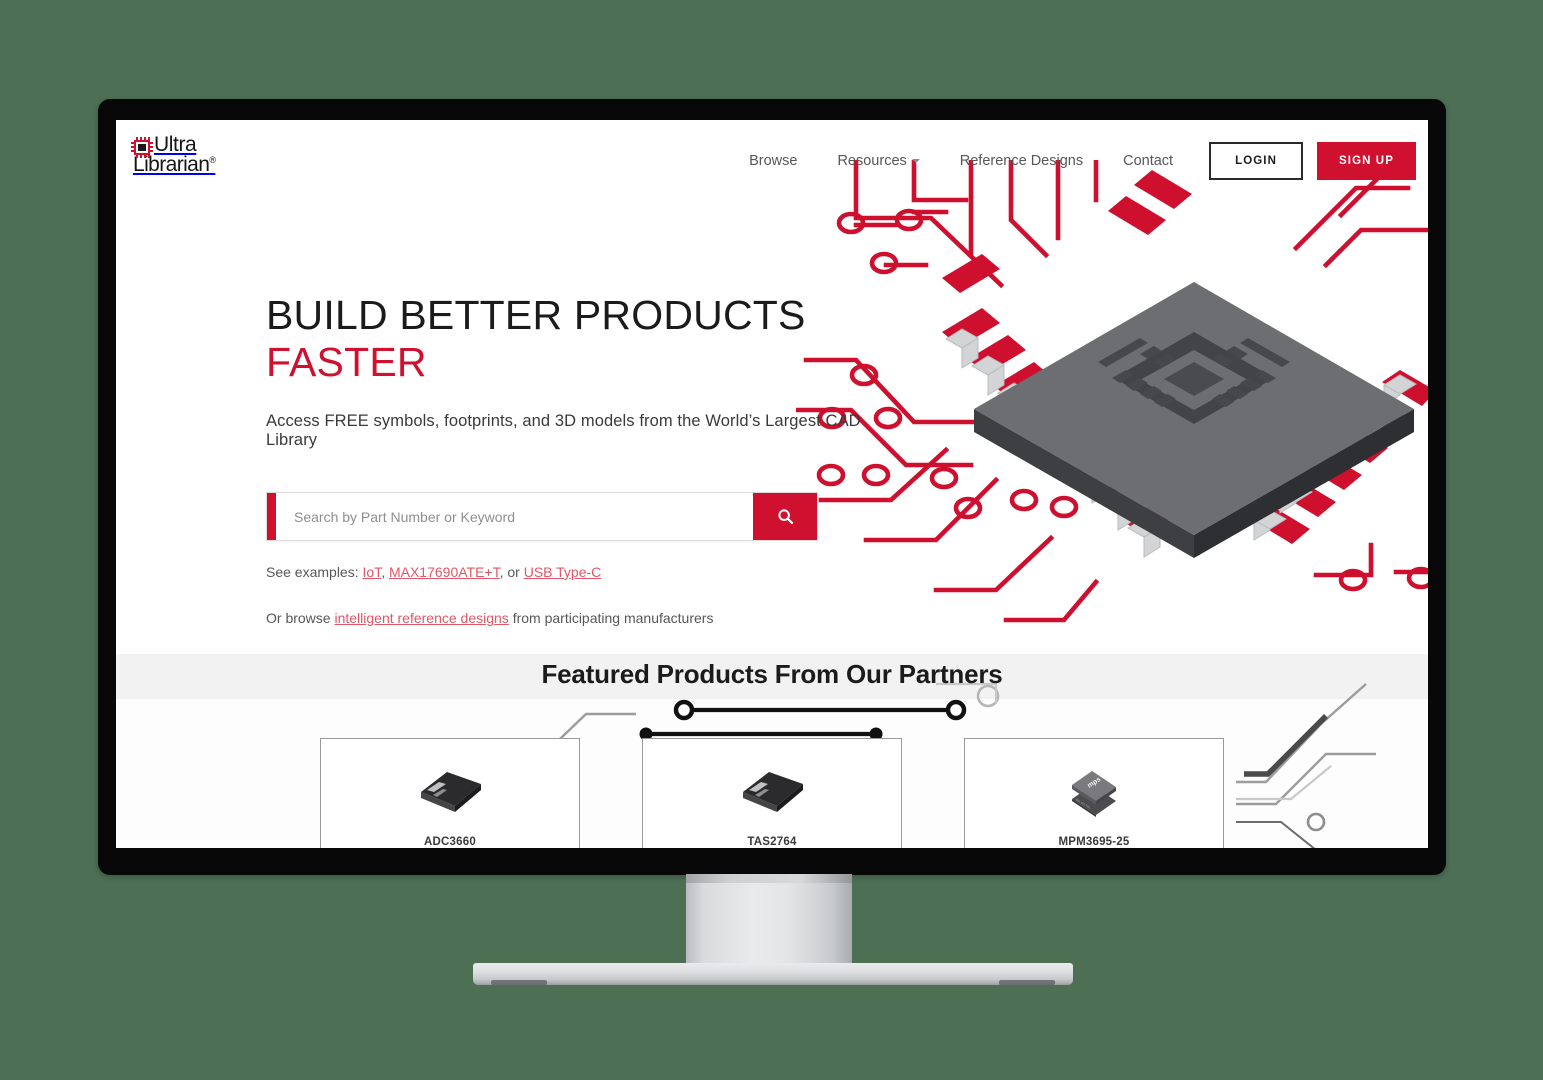 The height and width of the screenshot is (1080, 1543). I want to click on chevron-down-icon, so click(915, 161).